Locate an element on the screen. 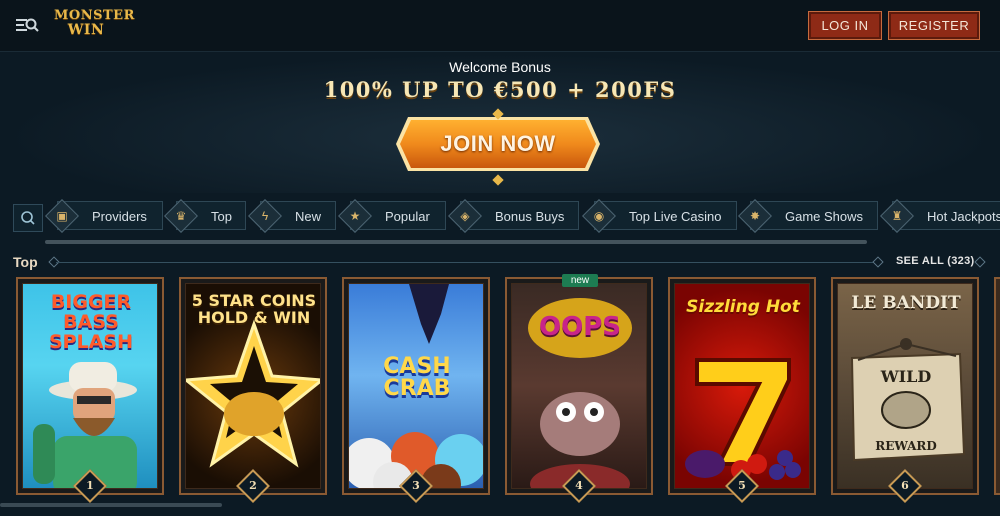  lightning-icon: ϟ is located at coordinates (265, 216).